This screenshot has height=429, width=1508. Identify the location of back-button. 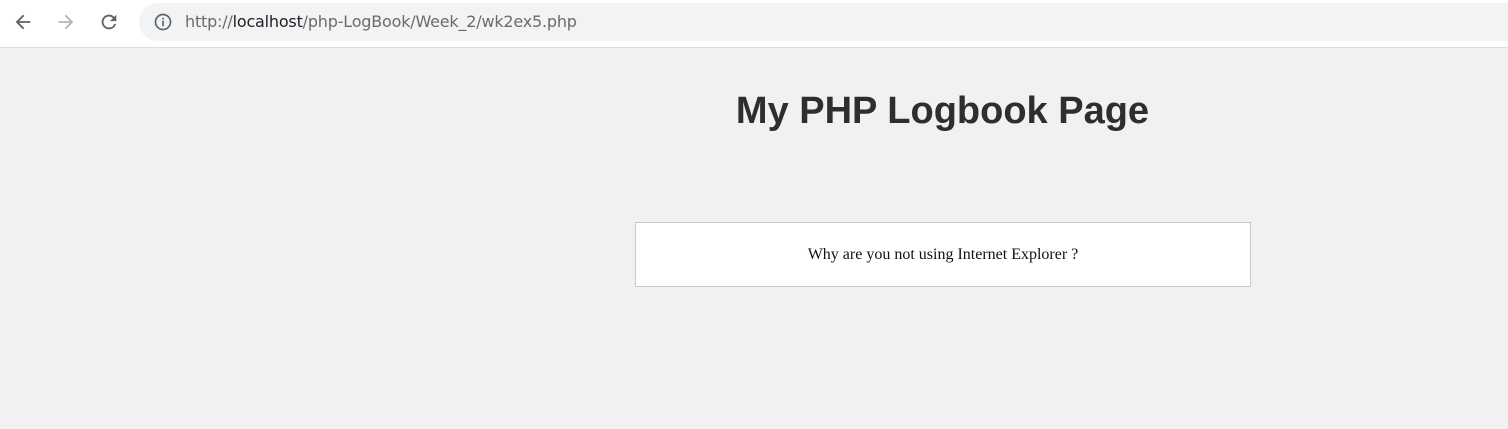
(23, 22).